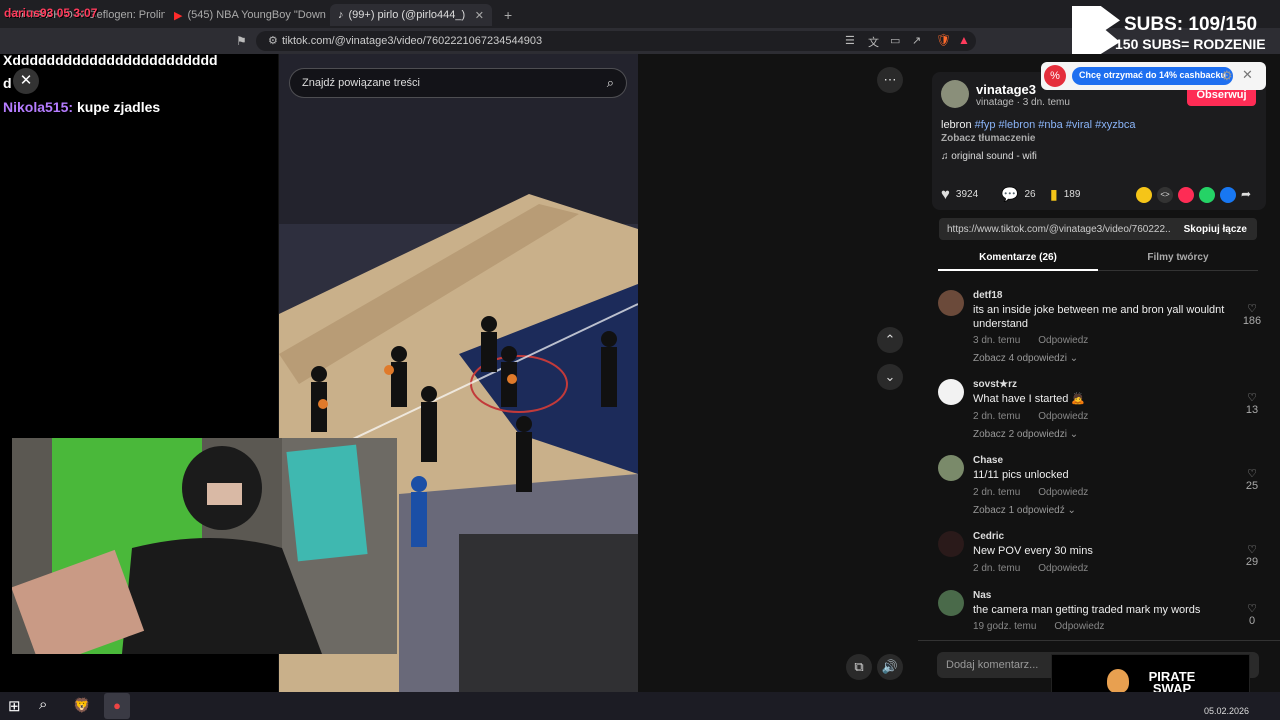  I want to click on comment-like: ♡ 25, so click(1252, 479).